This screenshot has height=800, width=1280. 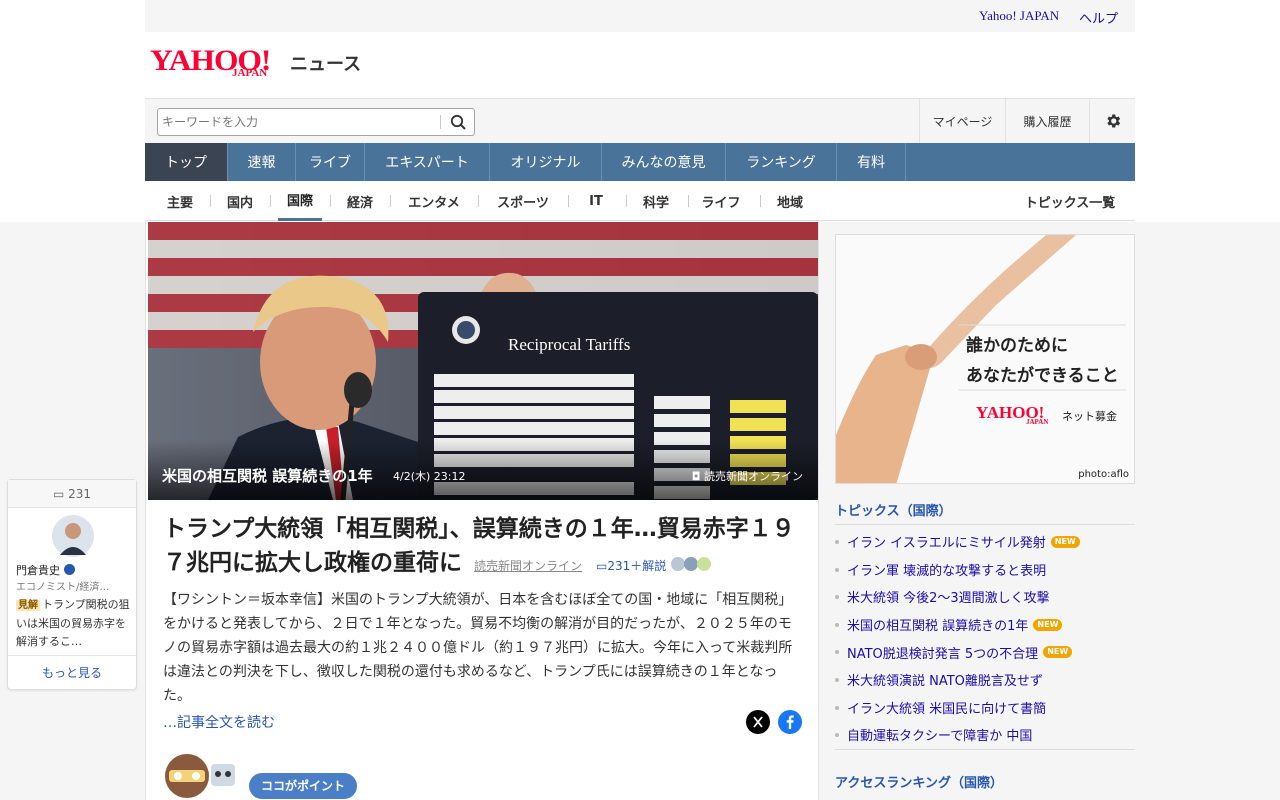 What do you see at coordinates (80, 493) in the screenshot?
I see `comment-card-count: 231` at bounding box center [80, 493].